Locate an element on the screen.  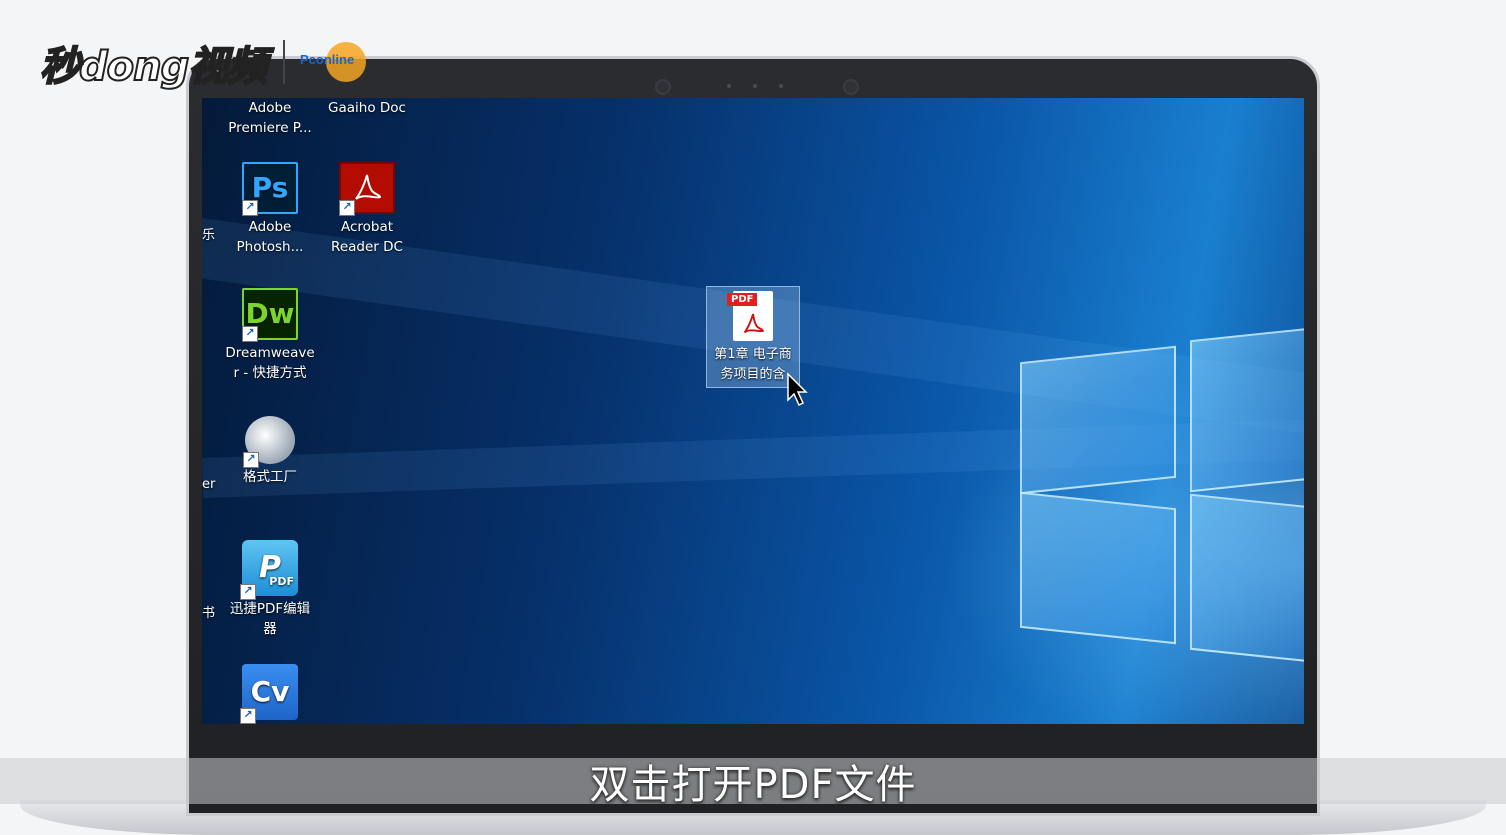
mouse-cursor-icon is located at coordinates (797, 389).